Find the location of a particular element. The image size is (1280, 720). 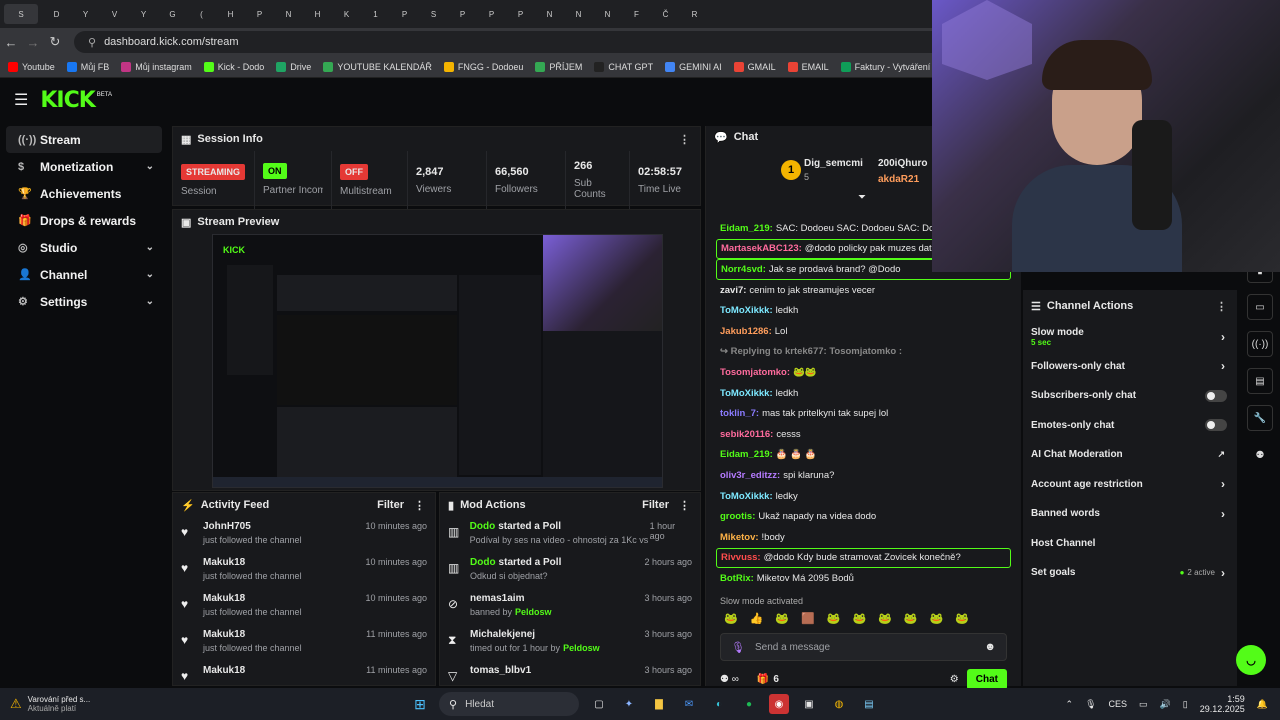

chat-username: ToMoXikkk: is located at coordinates (746, 496).